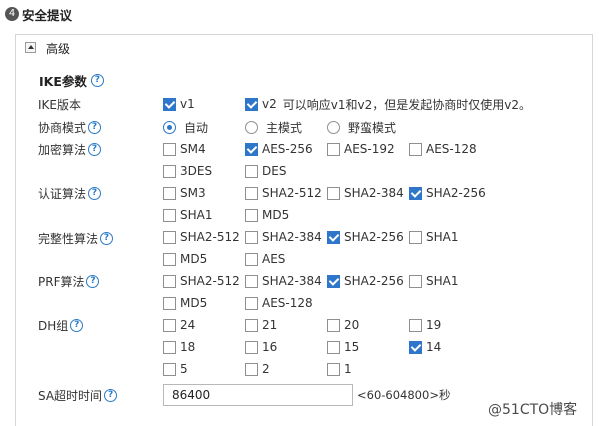  Describe the element at coordinates (283, 193) in the screenshot. I see `authentication-option: SHA2-512` at that location.